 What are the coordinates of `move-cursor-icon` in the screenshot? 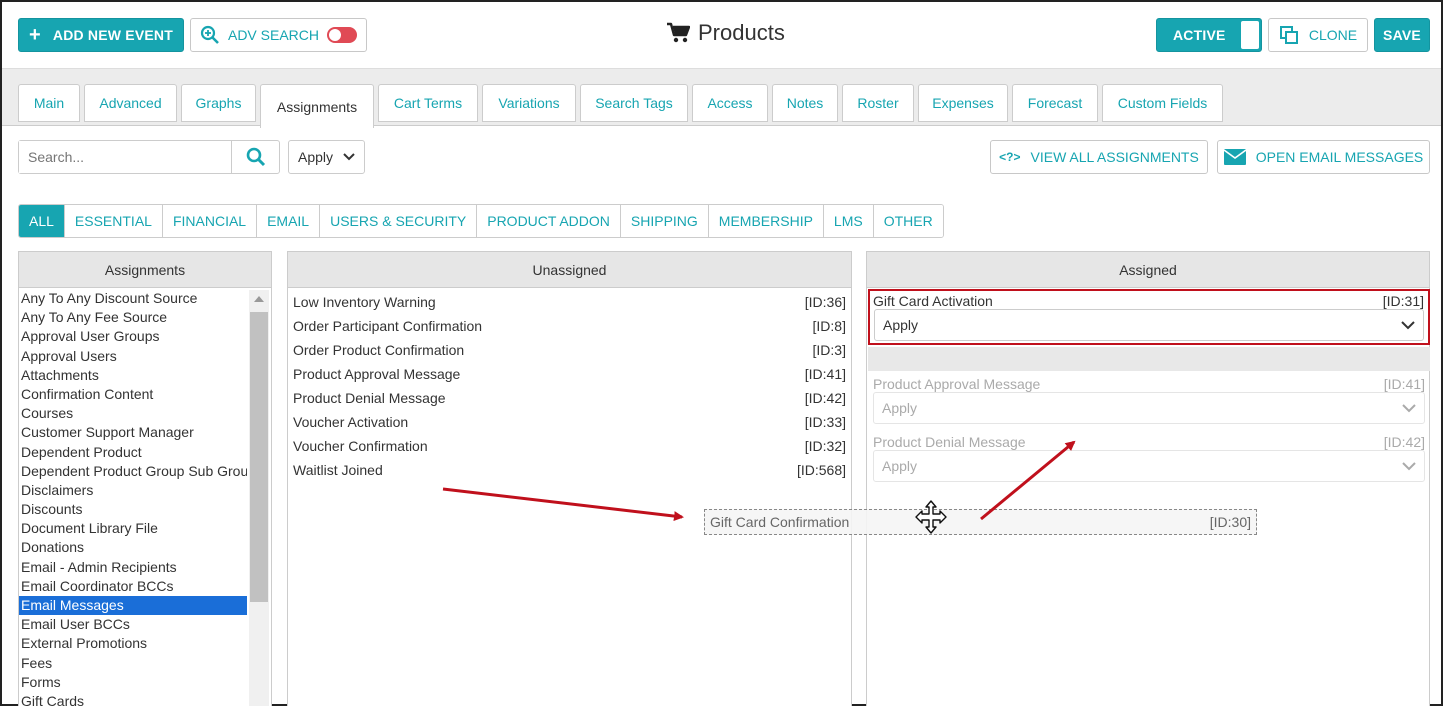 It's located at (931, 517).